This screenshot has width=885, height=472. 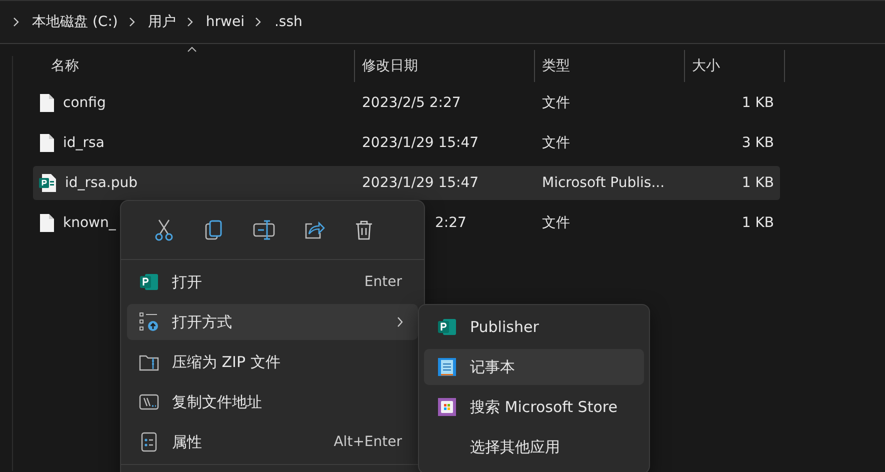 What do you see at coordinates (272, 282) in the screenshot?
I see `menu-item: 打开 Enter` at bounding box center [272, 282].